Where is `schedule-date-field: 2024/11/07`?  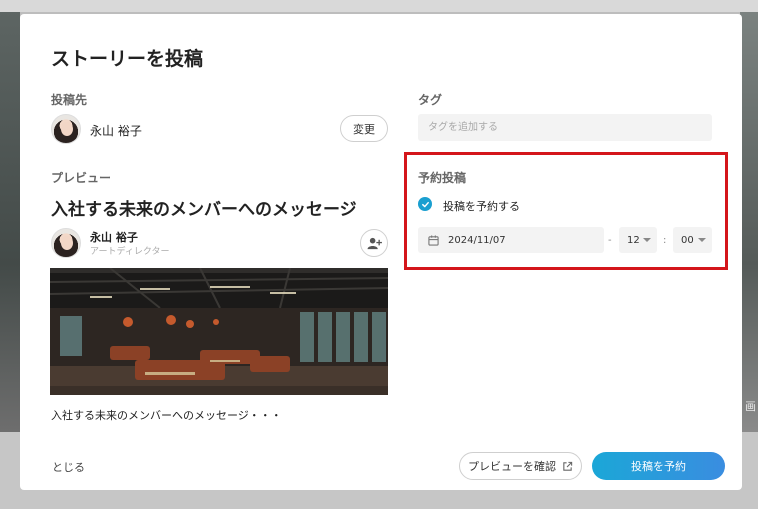
schedule-date-field: 2024/11/07 is located at coordinates (511, 240).